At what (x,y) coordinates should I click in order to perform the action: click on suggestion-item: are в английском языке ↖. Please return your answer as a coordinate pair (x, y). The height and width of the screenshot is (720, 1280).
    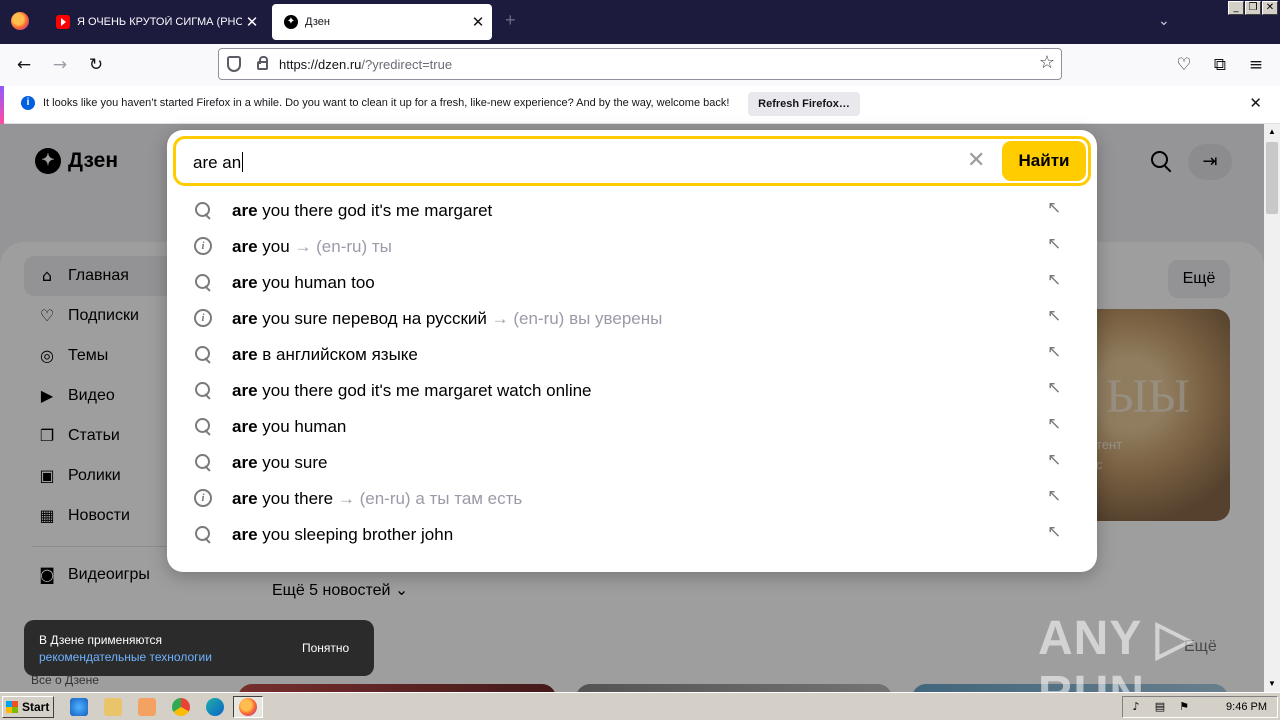
    Looking at the image, I should click on (632, 354).